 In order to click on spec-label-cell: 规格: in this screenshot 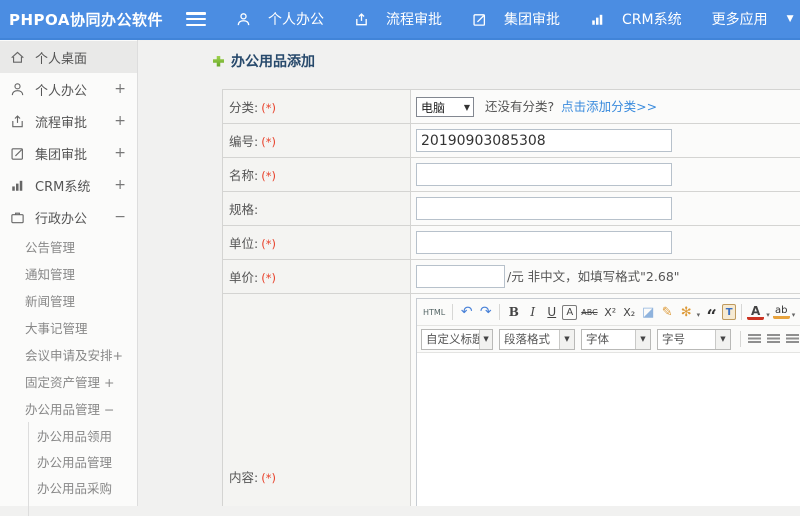, I will do `click(317, 209)`.